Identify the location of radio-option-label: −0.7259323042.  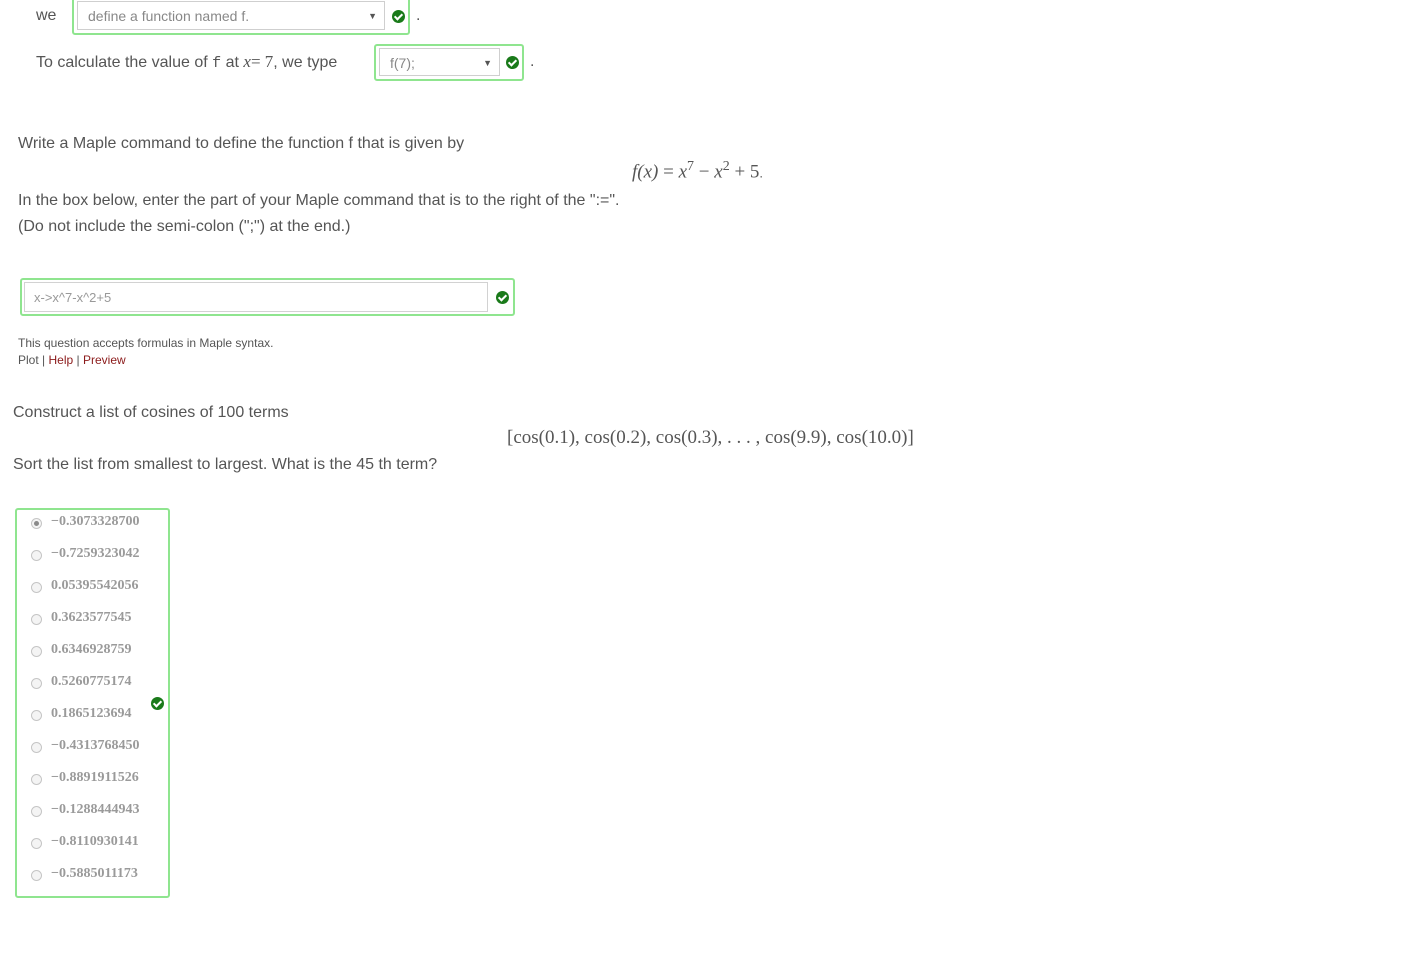
(95, 553).